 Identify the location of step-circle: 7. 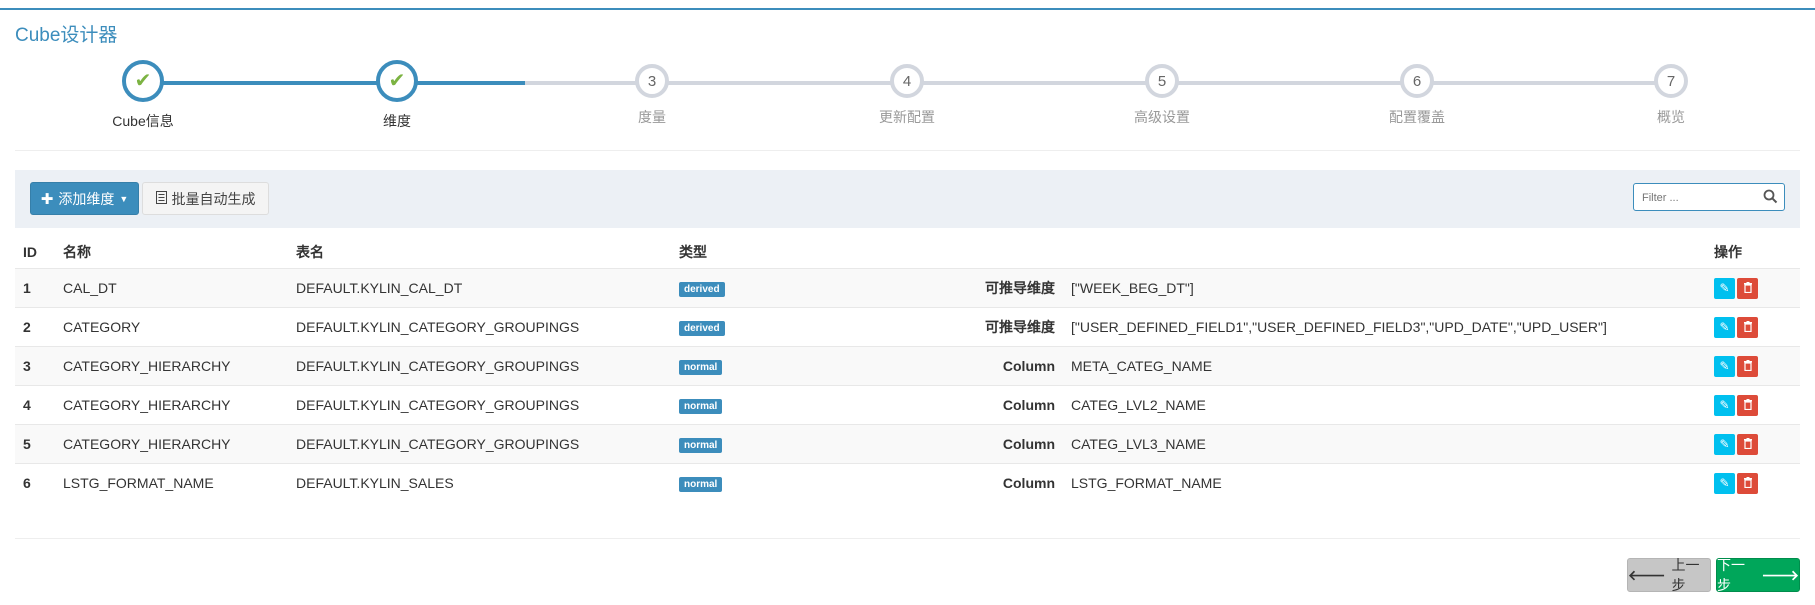
(1671, 81).